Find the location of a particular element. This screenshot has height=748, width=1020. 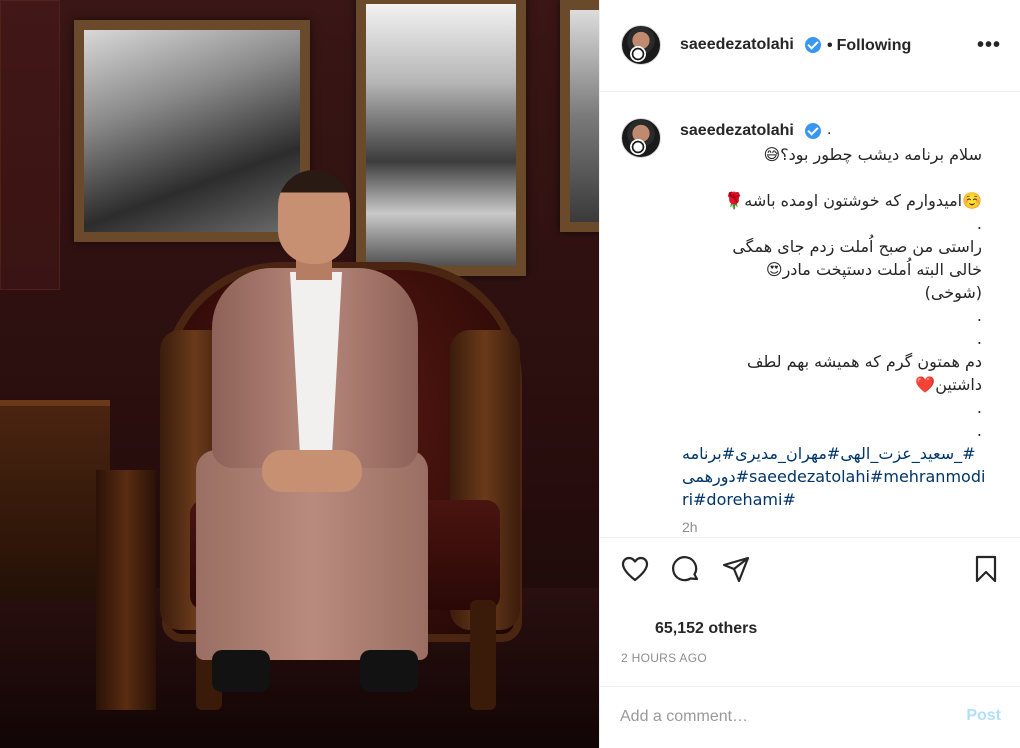

wall-panel is located at coordinates (30, 145).